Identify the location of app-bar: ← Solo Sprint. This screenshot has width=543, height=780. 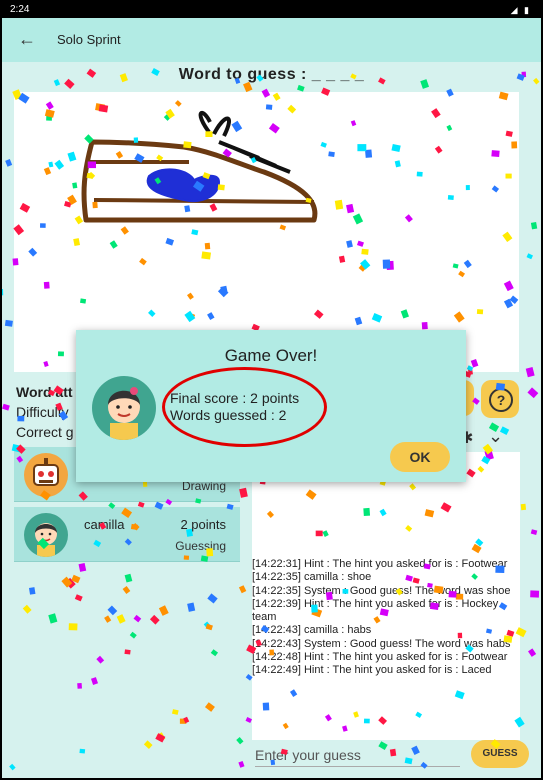
(271, 40).